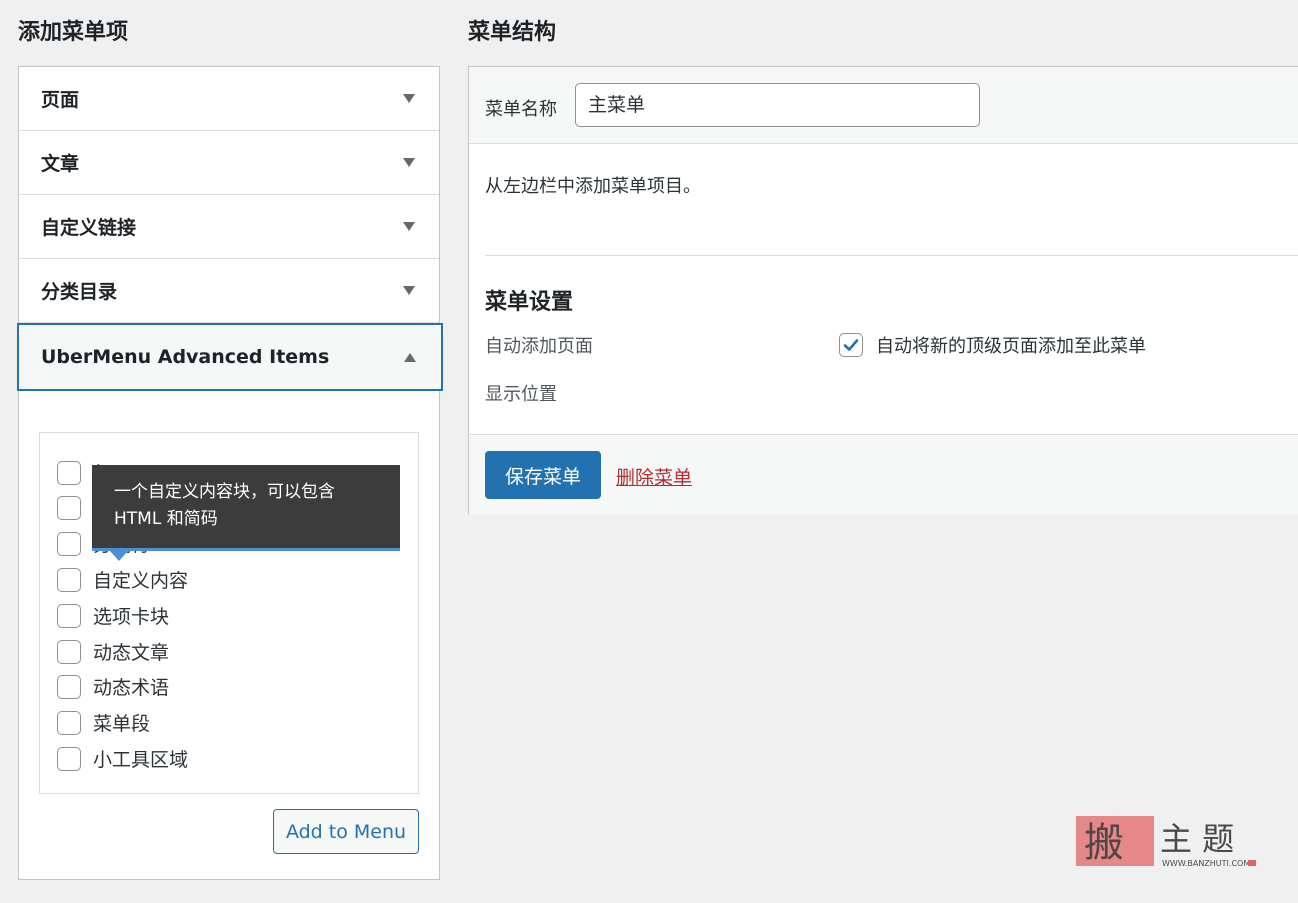 The height and width of the screenshot is (903, 1298). I want to click on tooltip-line: 一个自定义内容块，可以包含, so click(224, 492).